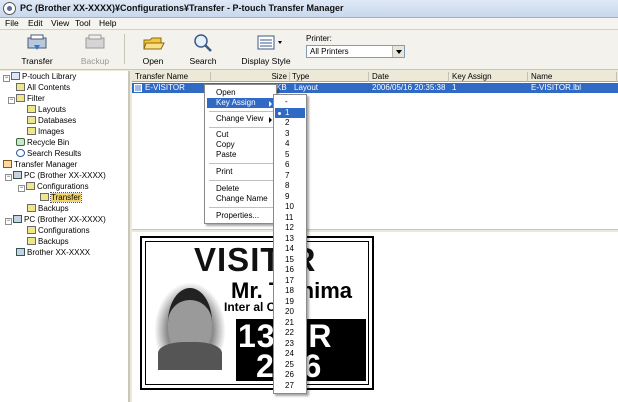  I want to click on display-style-button: Display Style, so click(266, 49).